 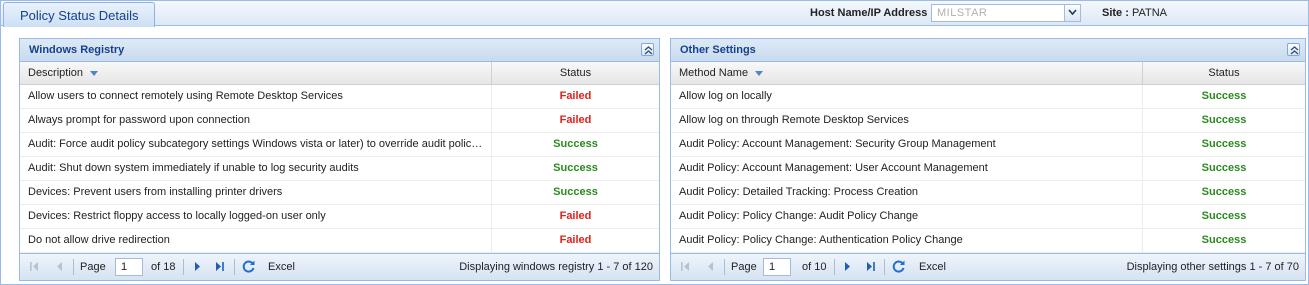 I want to click on column-header-row: Description Status, so click(x=339, y=73).